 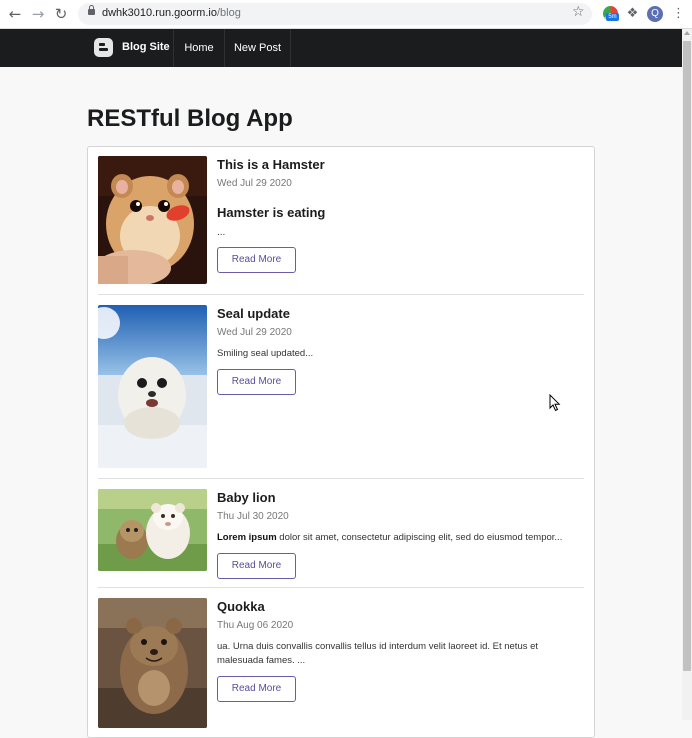 What do you see at coordinates (258, 48) in the screenshot?
I see `nav-new-post: New Post` at bounding box center [258, 48].